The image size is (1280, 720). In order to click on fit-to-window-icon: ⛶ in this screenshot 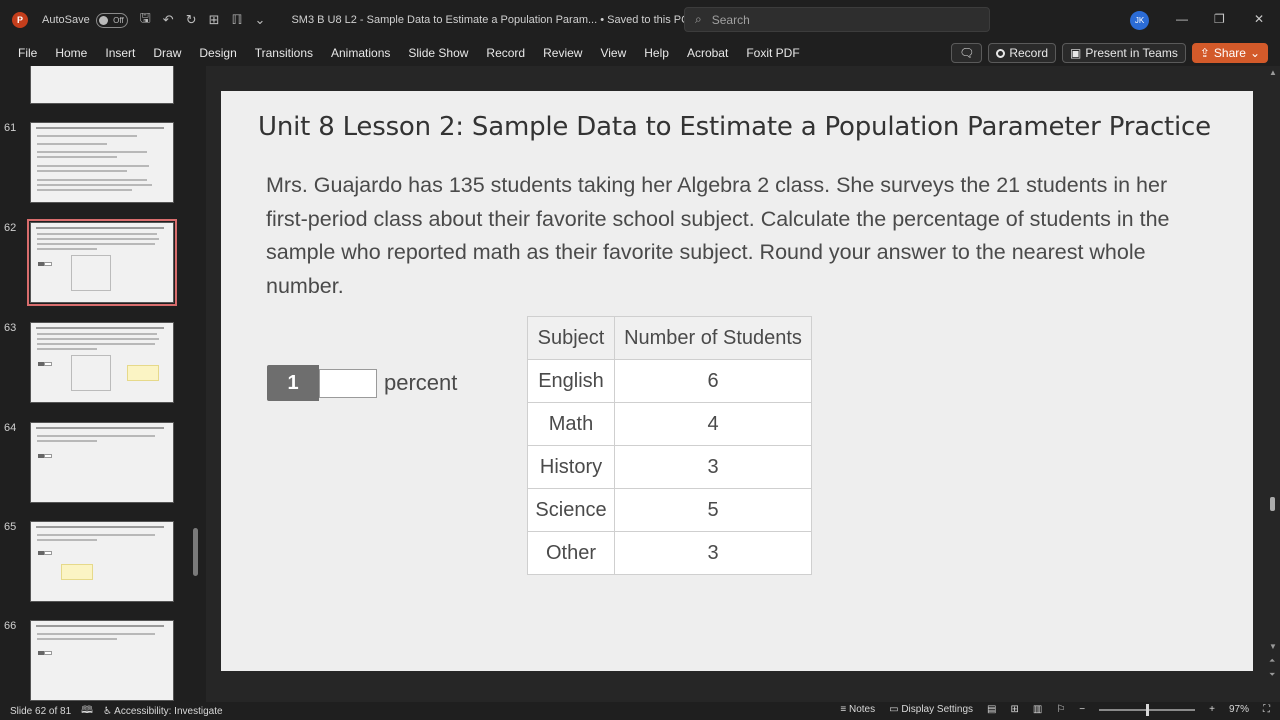, I will do `click(1266, 709)`.